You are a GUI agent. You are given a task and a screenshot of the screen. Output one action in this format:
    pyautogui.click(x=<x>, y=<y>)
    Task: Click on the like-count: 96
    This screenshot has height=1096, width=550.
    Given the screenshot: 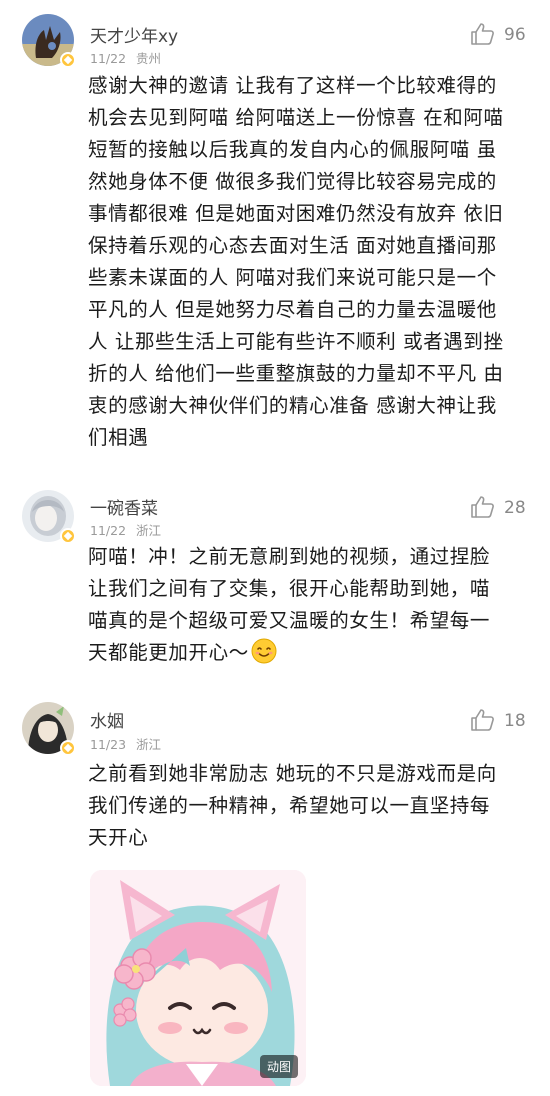 What is the action you would take?
    pyautogui.click(x=515, y=35)
    